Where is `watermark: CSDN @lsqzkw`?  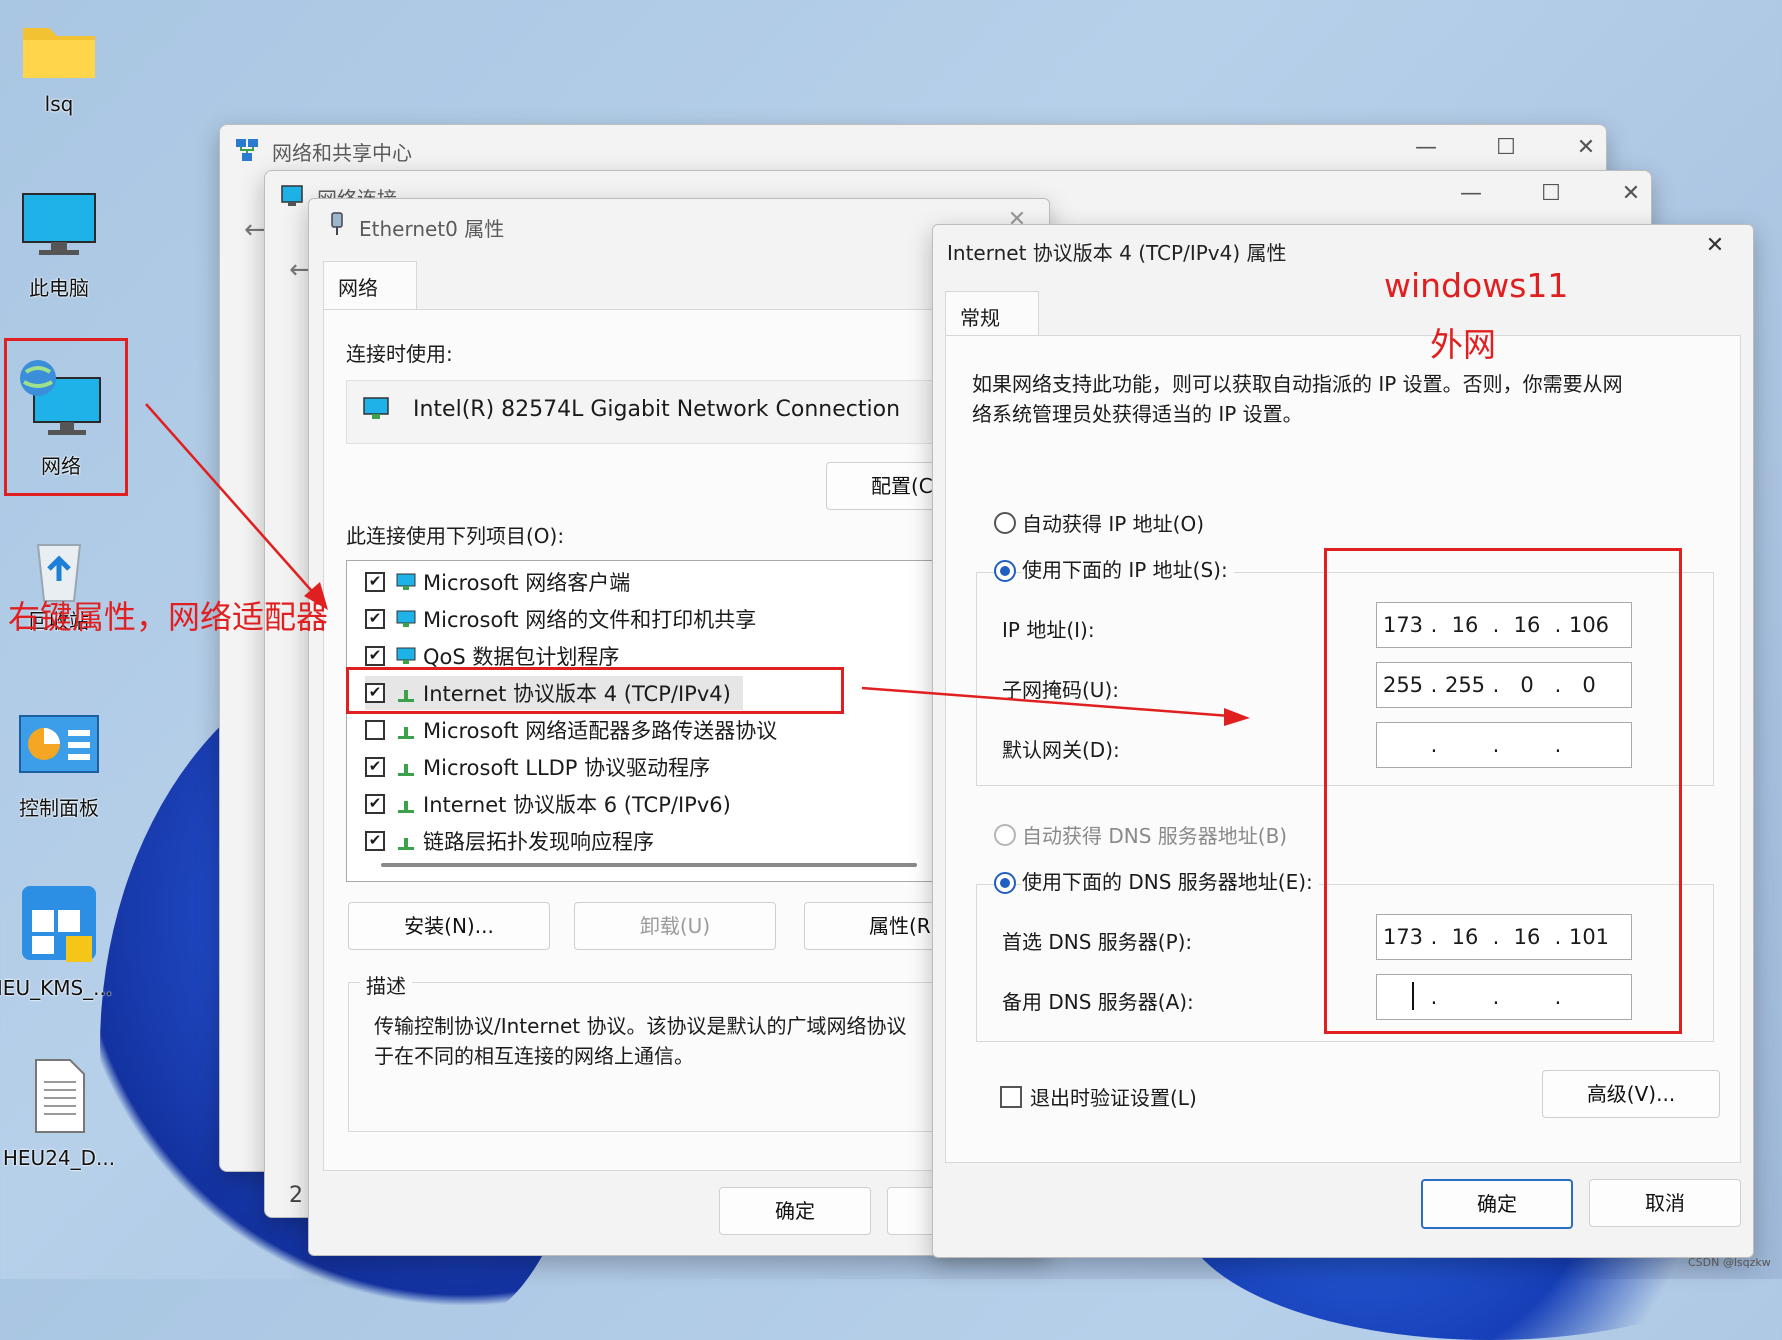
watermark: CSDN @lsqzkw is located at coordinates (1729, 1262).